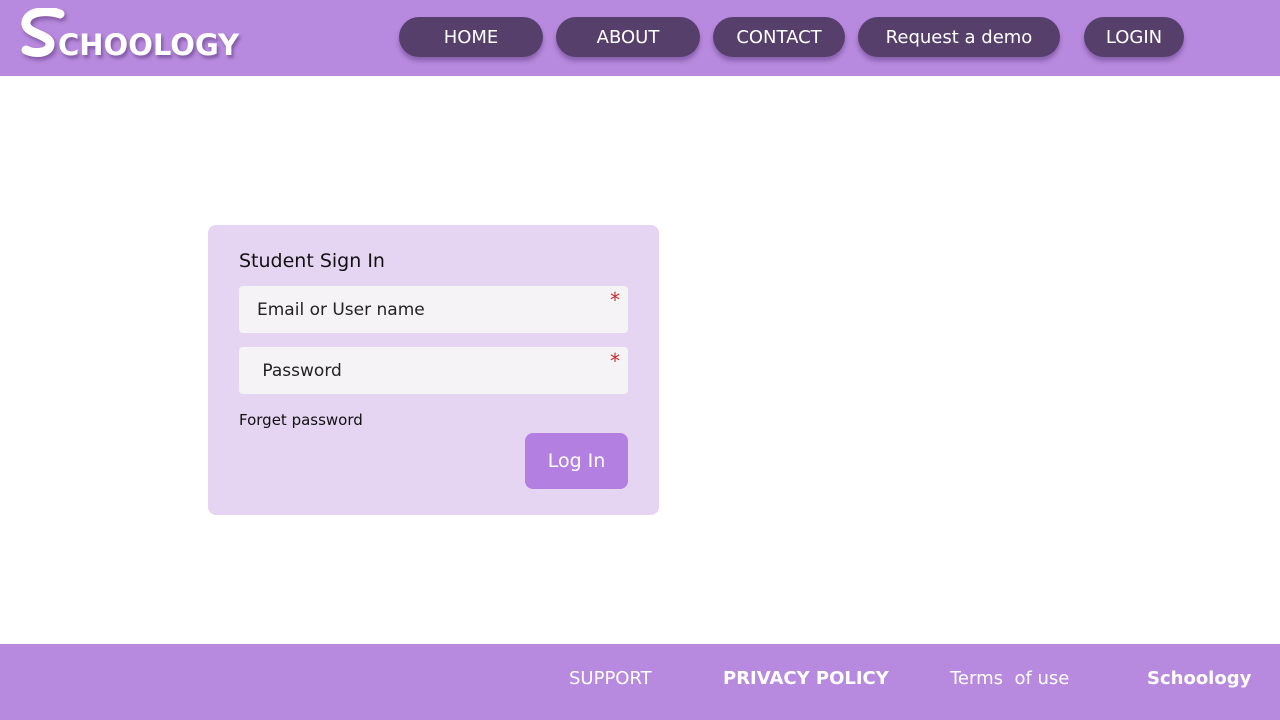  I want to click on logo-wordmark: CHOOLOGY, so click(149, 45).